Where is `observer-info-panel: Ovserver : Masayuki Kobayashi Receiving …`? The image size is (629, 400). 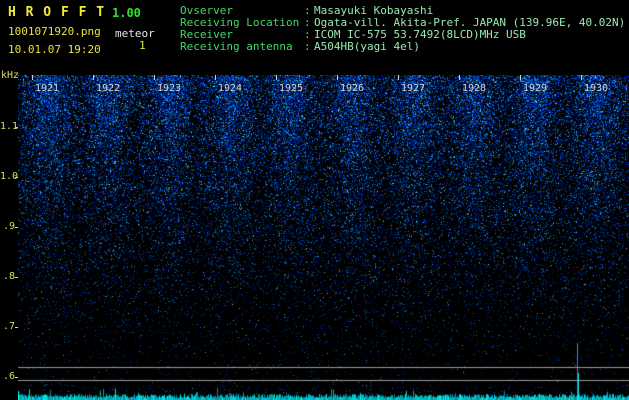
observer-info-panel: Ovserver : Masayuki Kobayashi Receiving … is located at coordinates (402, 29).